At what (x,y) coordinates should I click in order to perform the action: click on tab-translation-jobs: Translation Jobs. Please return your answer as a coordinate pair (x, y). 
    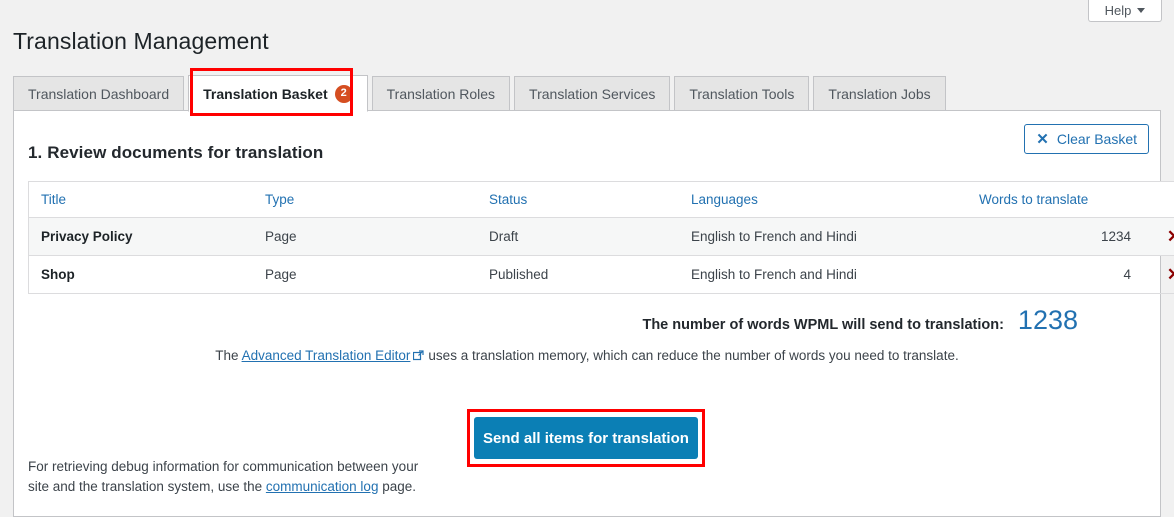
    Looking at the image, I should click on (879, 93).